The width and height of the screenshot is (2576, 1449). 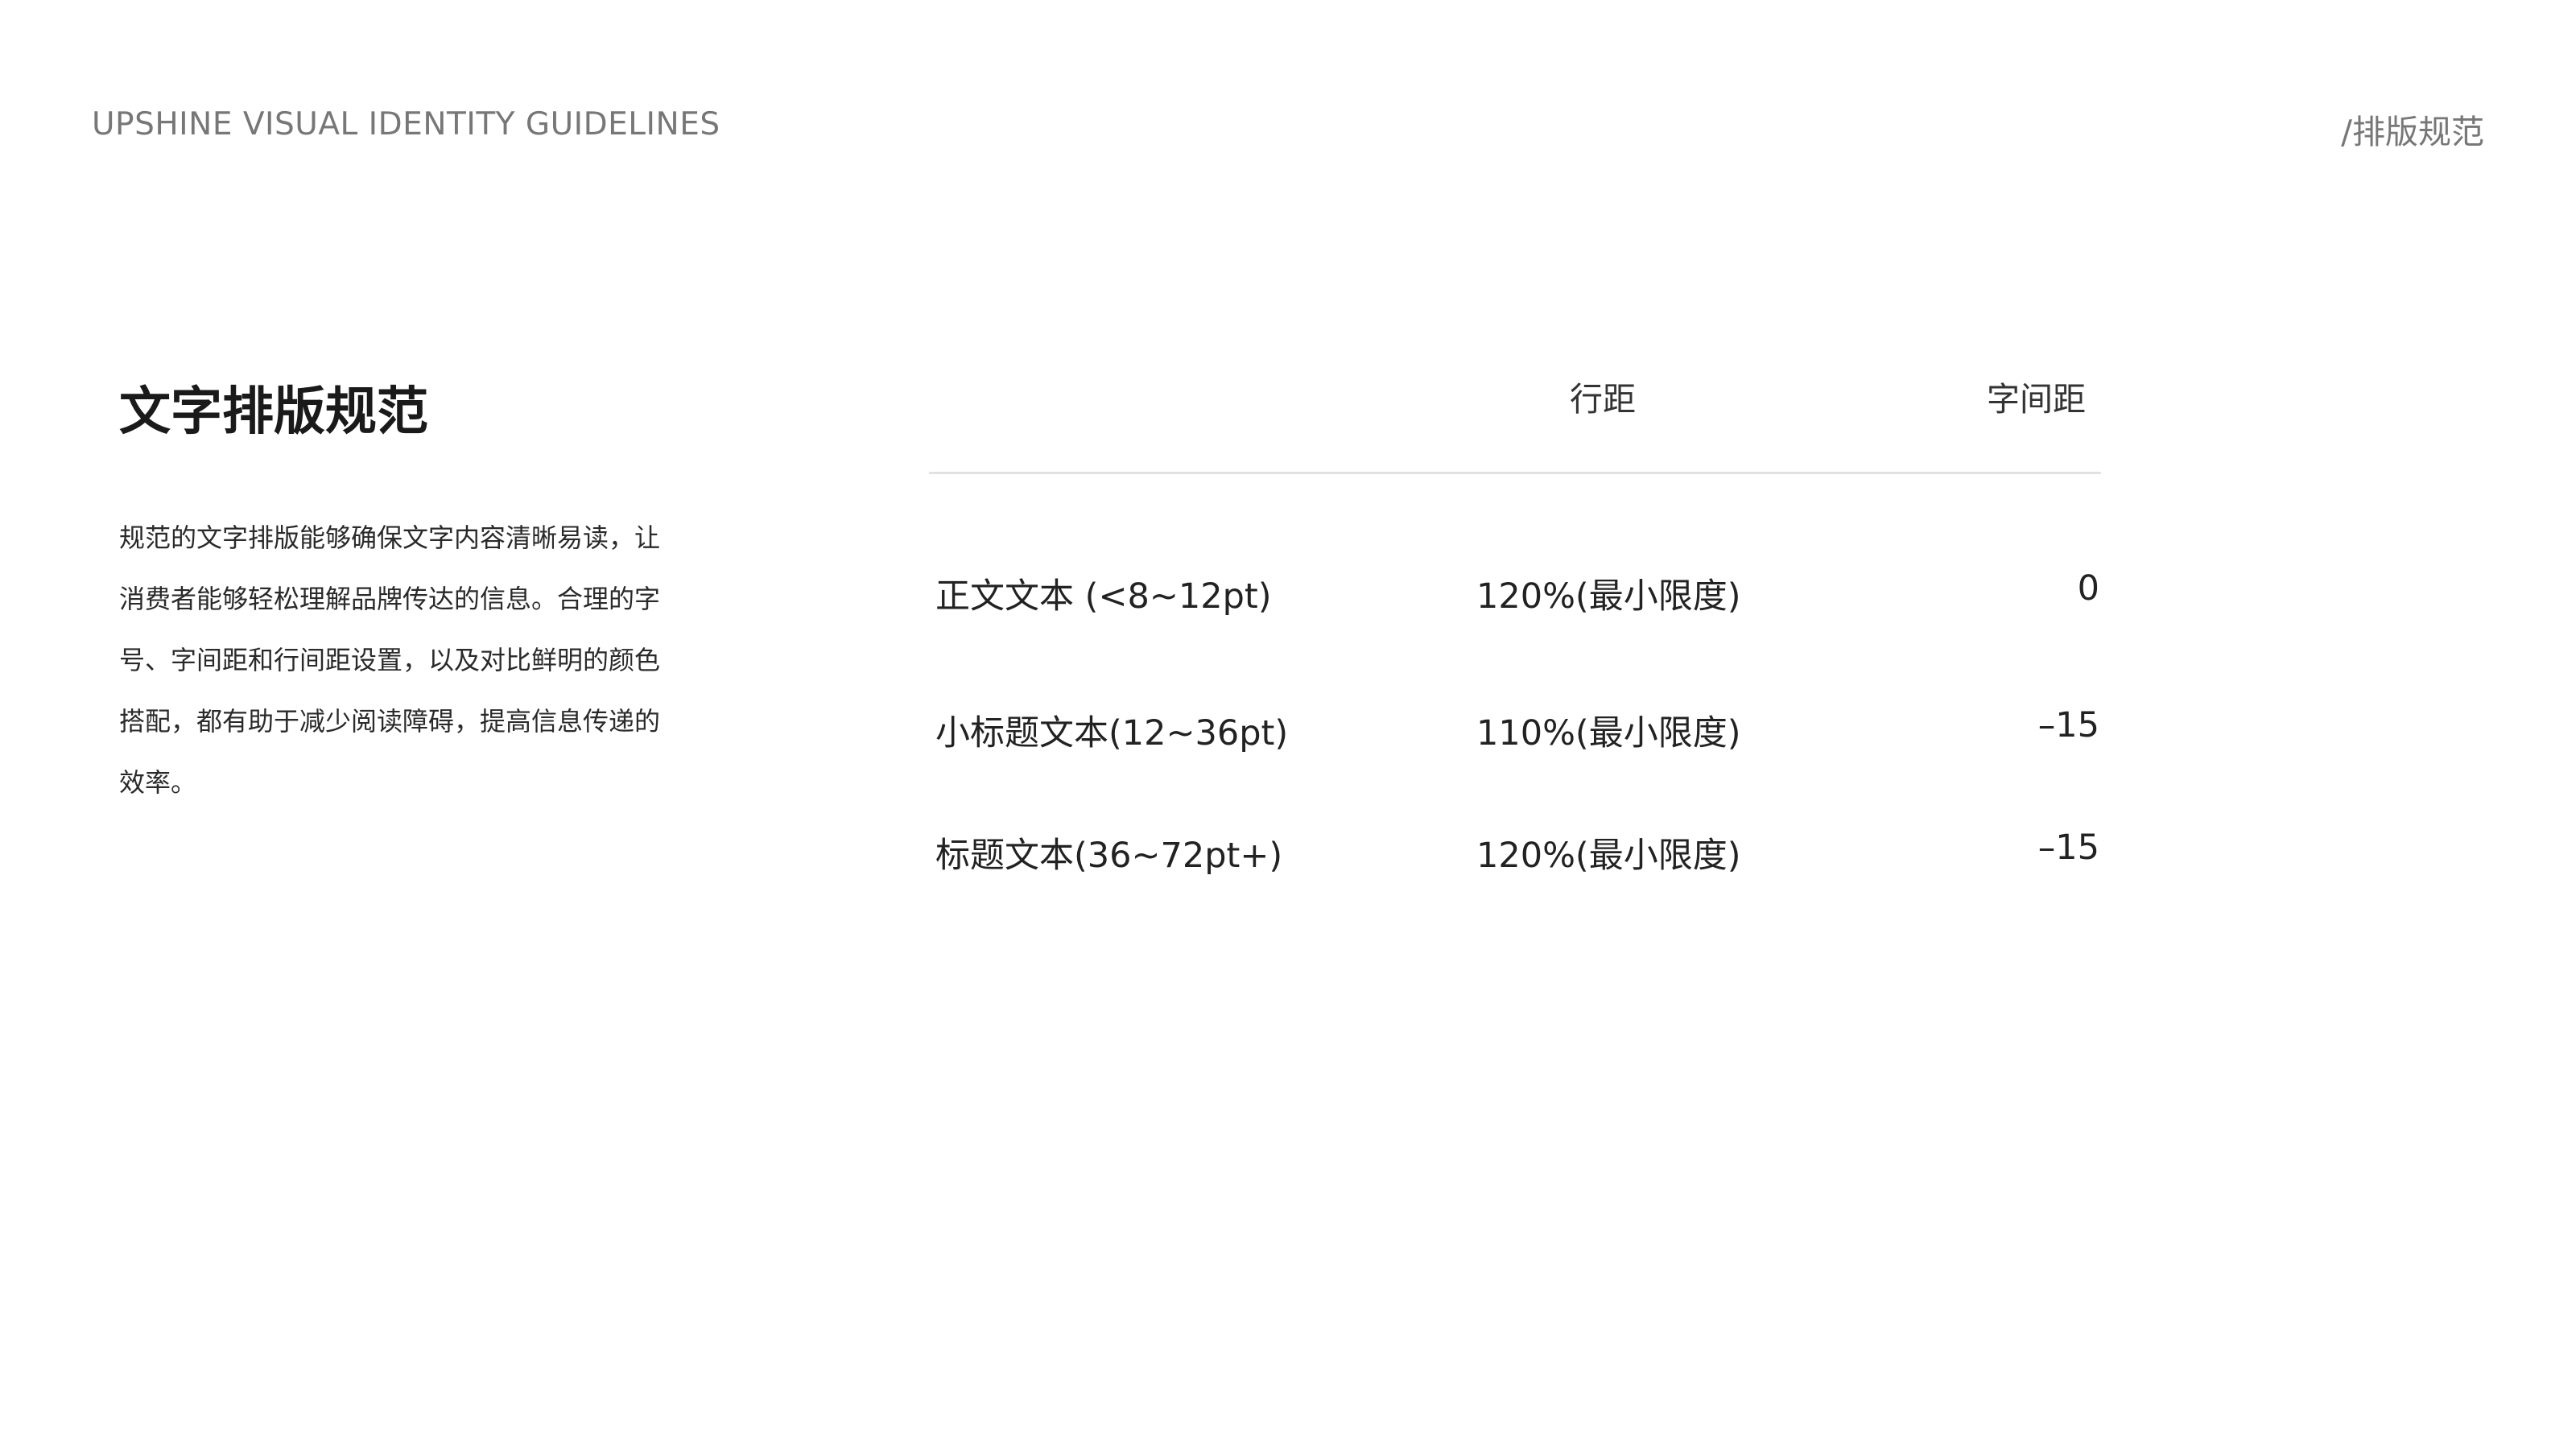 I want to click on text-type-cell: 标题文本(36~72pt+), so click(x=1109, y=856).